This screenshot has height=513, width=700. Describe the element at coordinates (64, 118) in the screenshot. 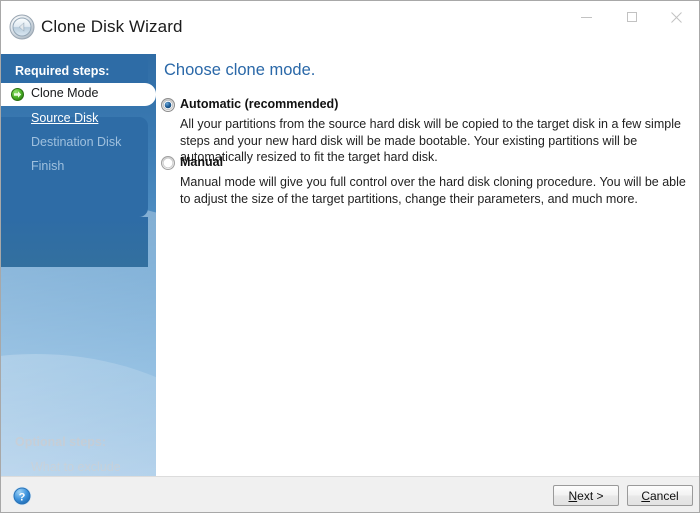

I see `sidebar-item-source-disk: Source Disk` at that location.